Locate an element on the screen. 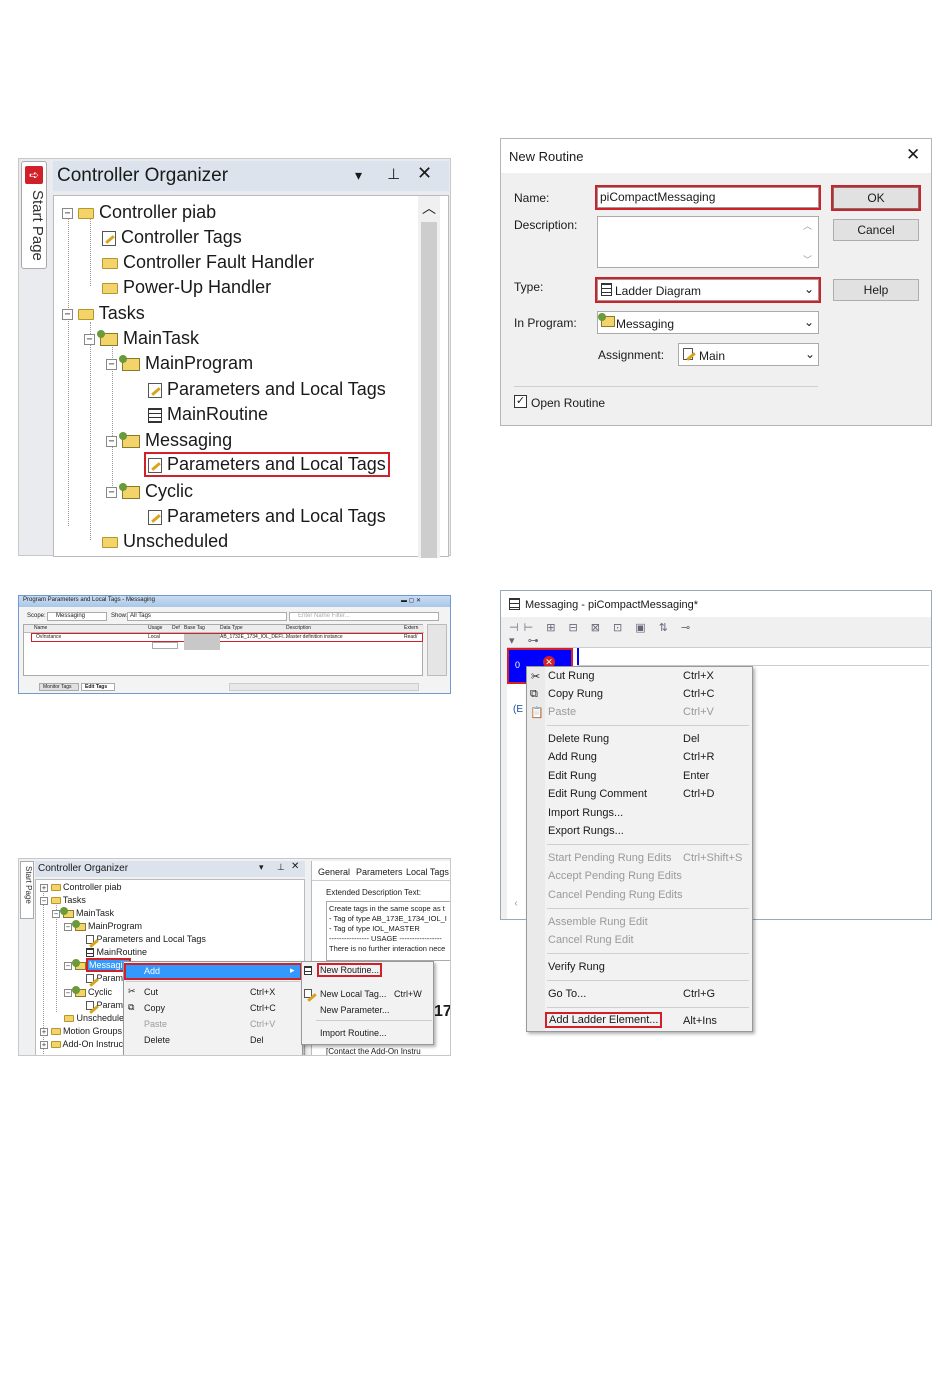  tab-general: General is located at coordinates (334, 872).